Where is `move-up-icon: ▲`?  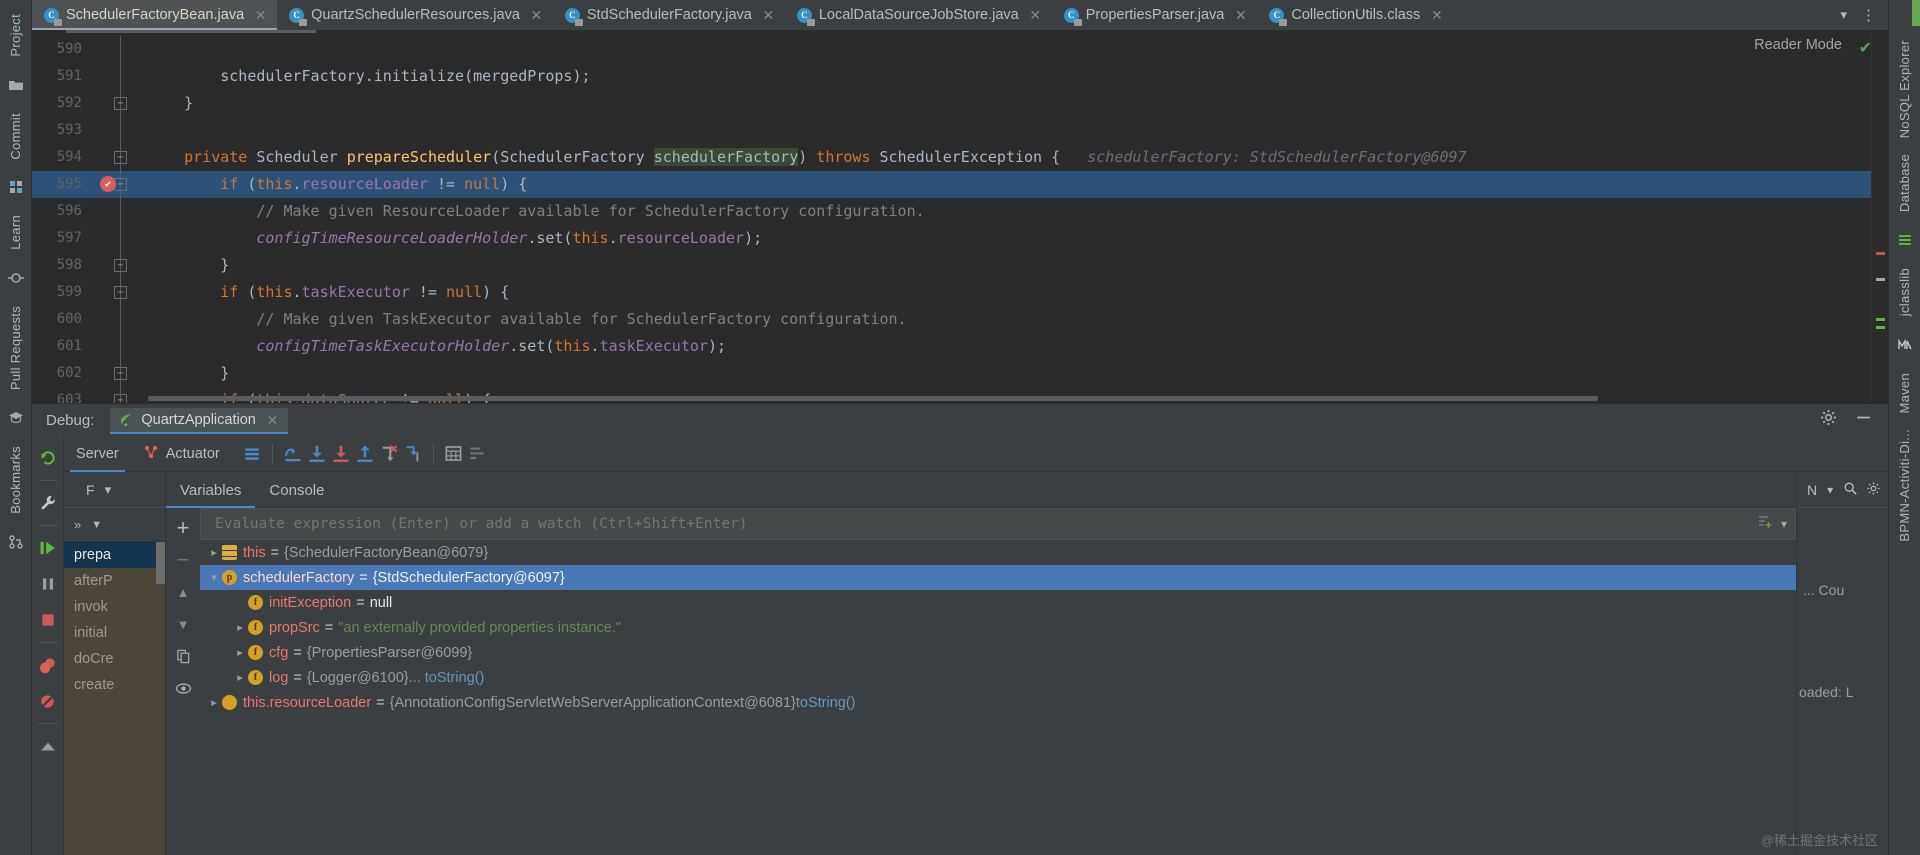
move-up-icon: ▲ is located at coordinates (183, 592).